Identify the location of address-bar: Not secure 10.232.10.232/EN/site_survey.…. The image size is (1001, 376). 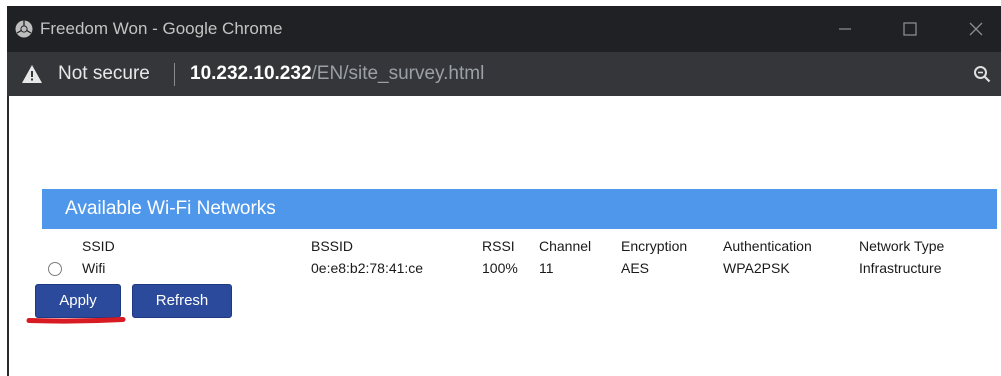
(504, 74).